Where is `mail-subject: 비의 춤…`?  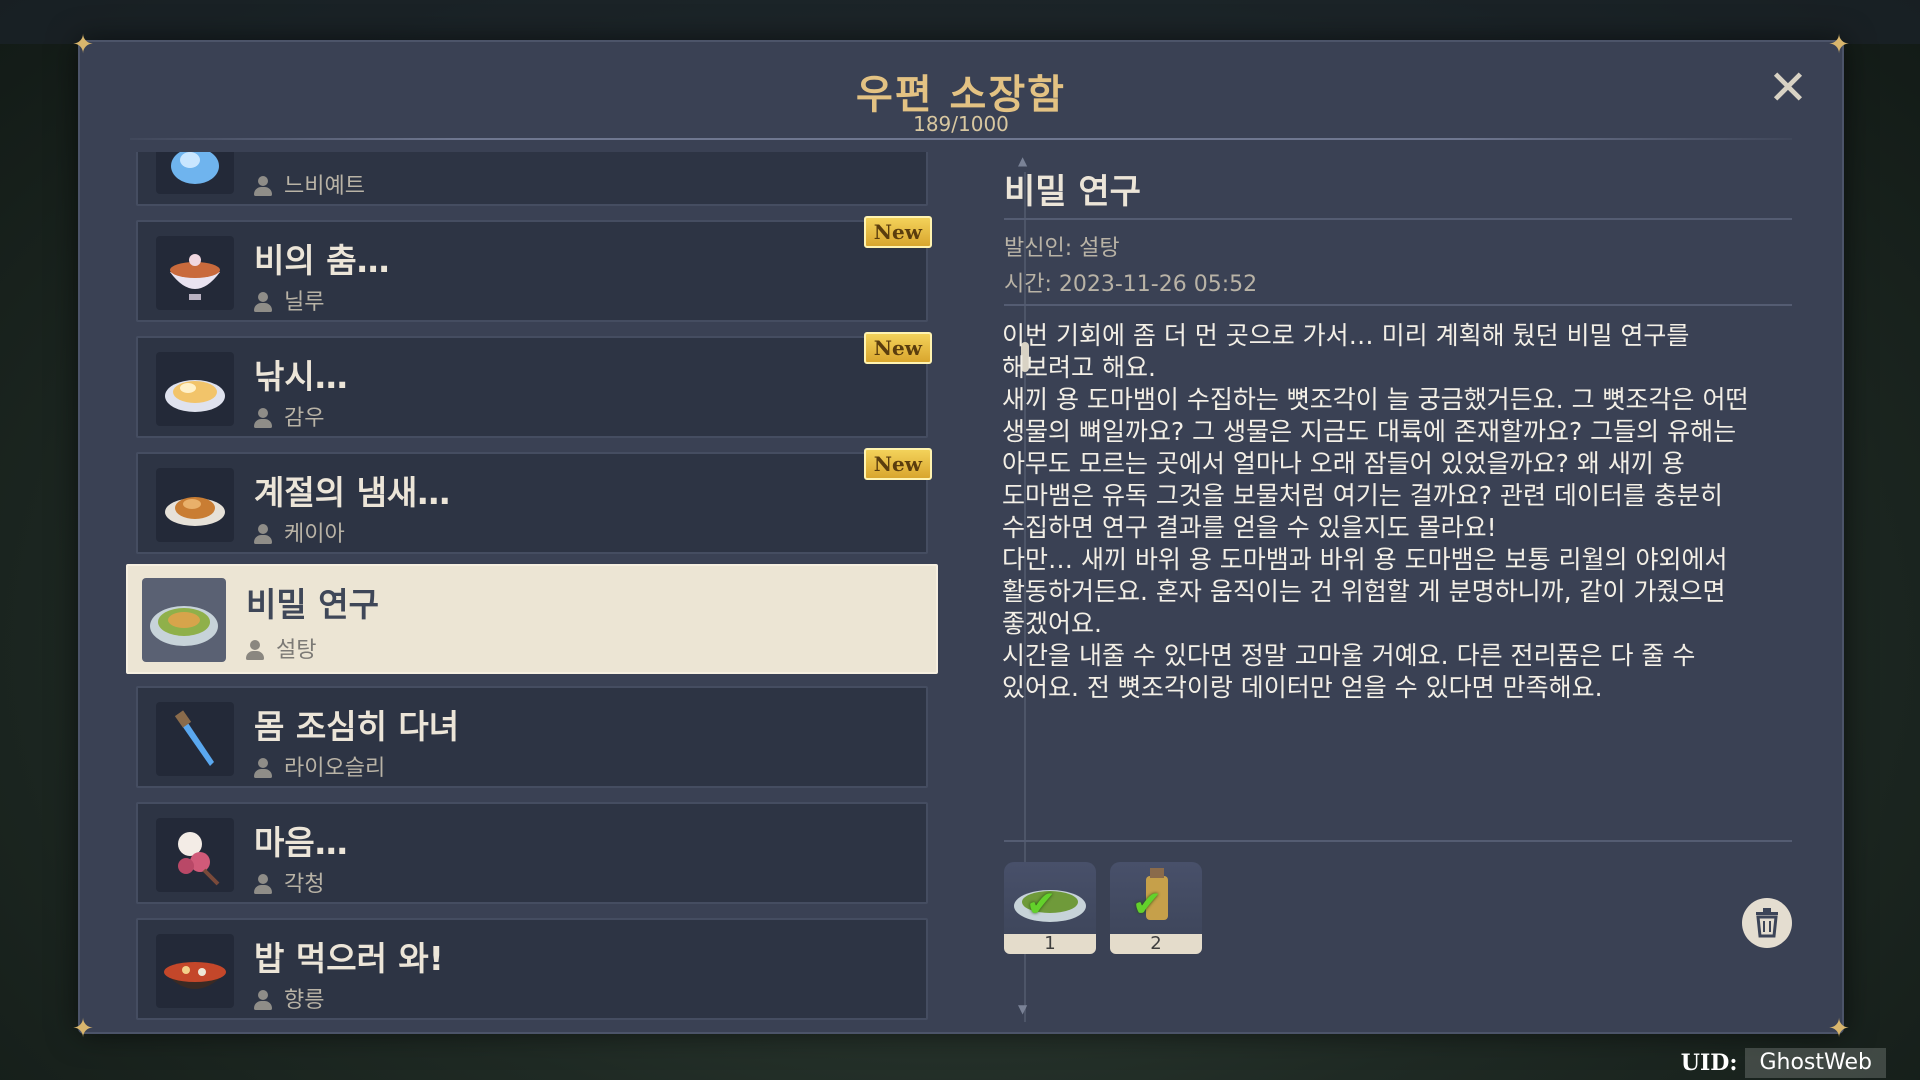
mail-subject: 비의 춤… is located at coordinates (322, 260).